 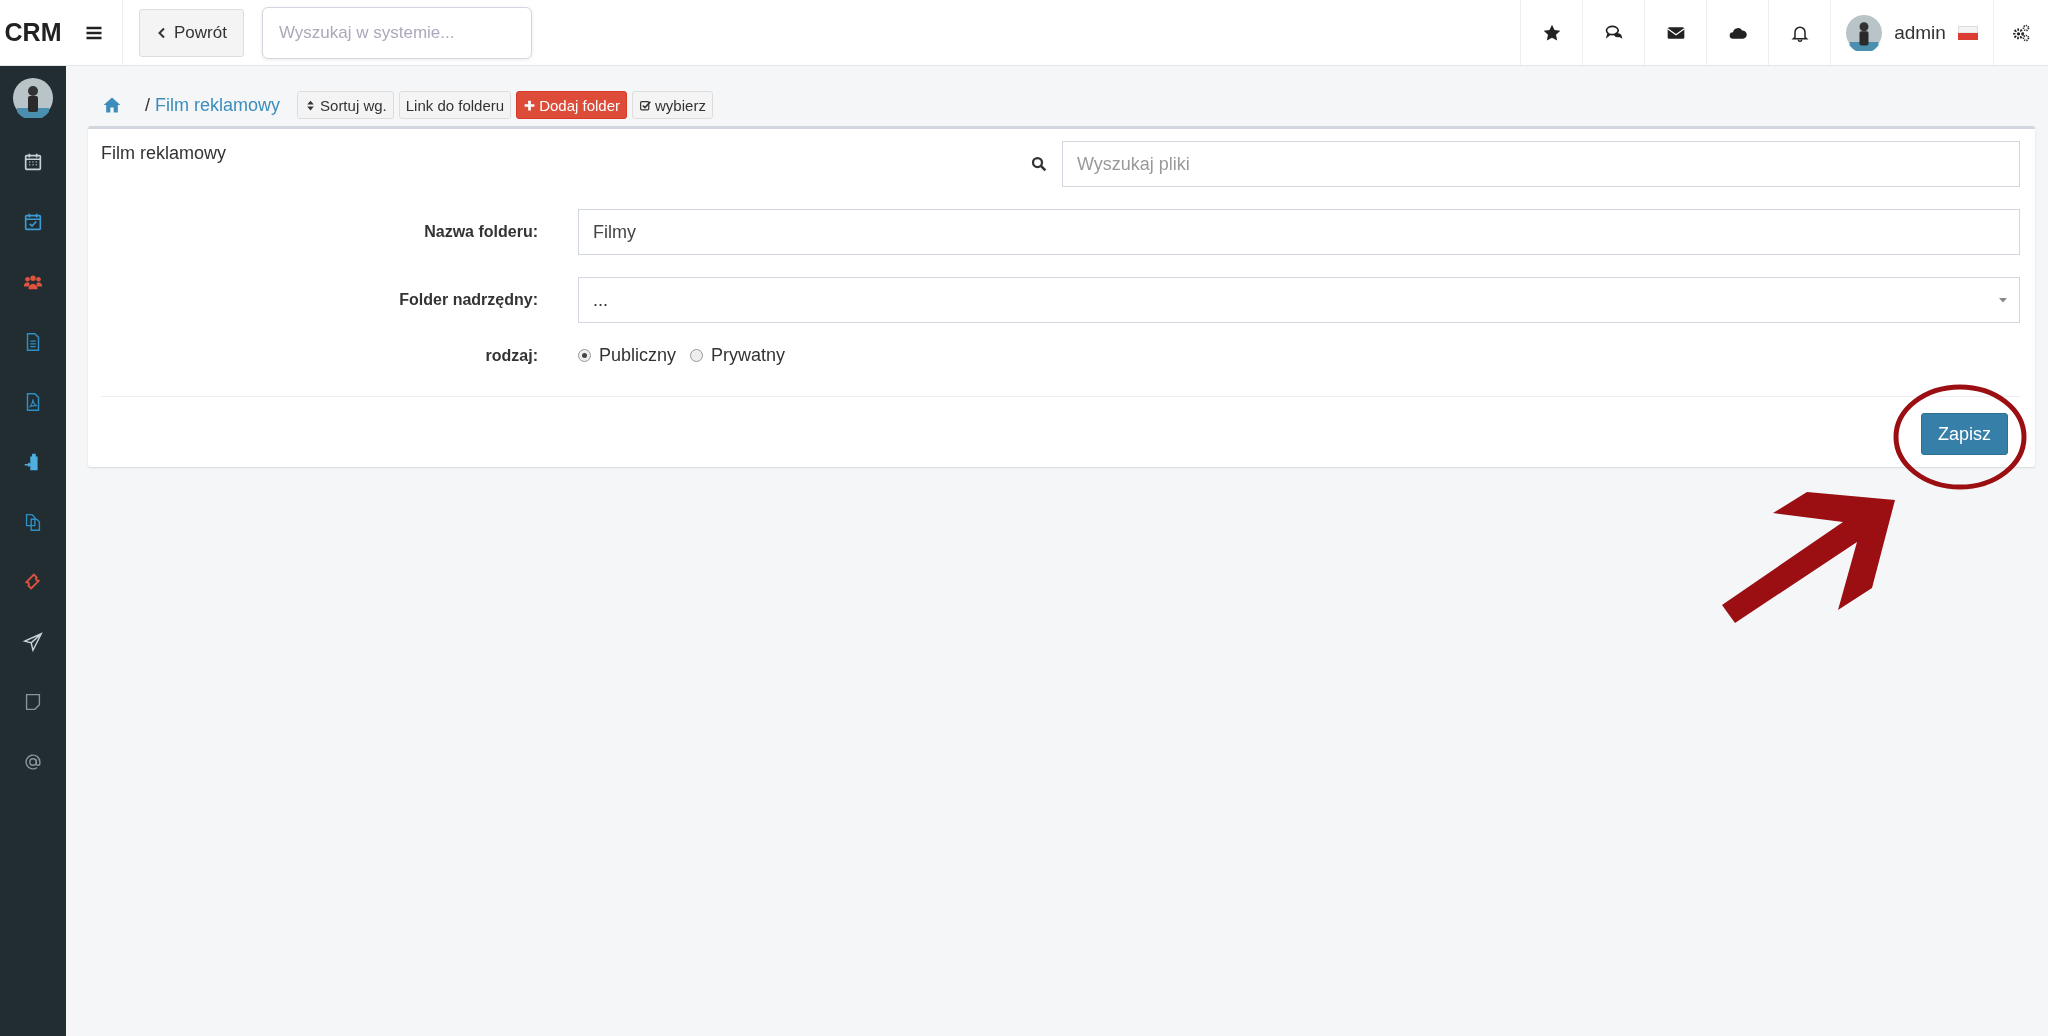 What do you see at coordinates (480, 232) in the screenshot?
I see `field-label: Nazwa folderu:` at bounding box center [480, 232].